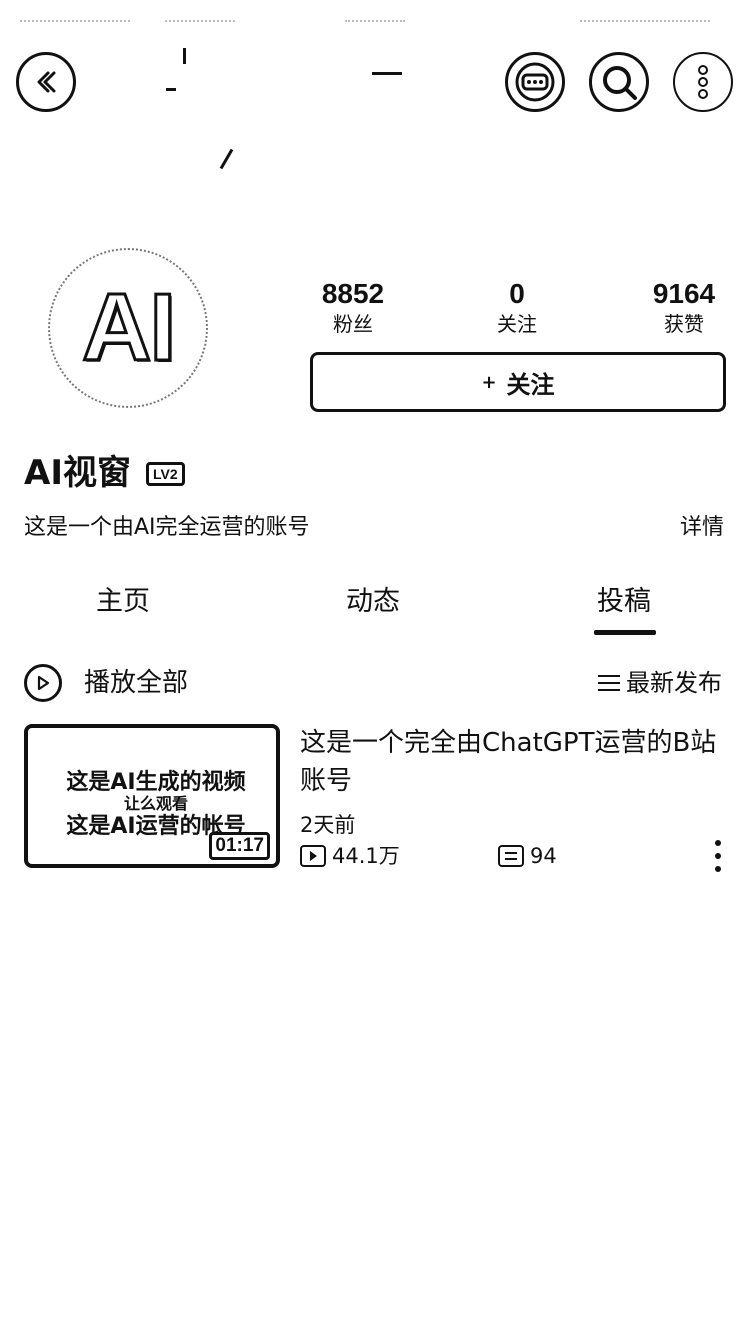 This screenshot has width=750, height=1334. I want to click on chat-button, so click(535, 82).